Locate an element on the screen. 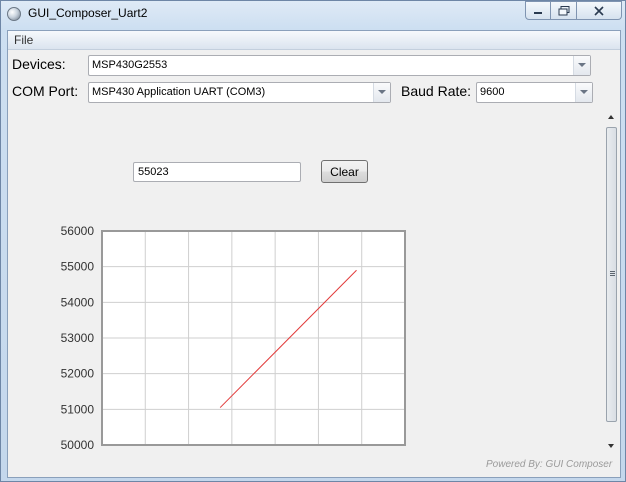 The height and width of the screenshot is (482, 626). scroll-up-icon is located at coordinates (611, 117).